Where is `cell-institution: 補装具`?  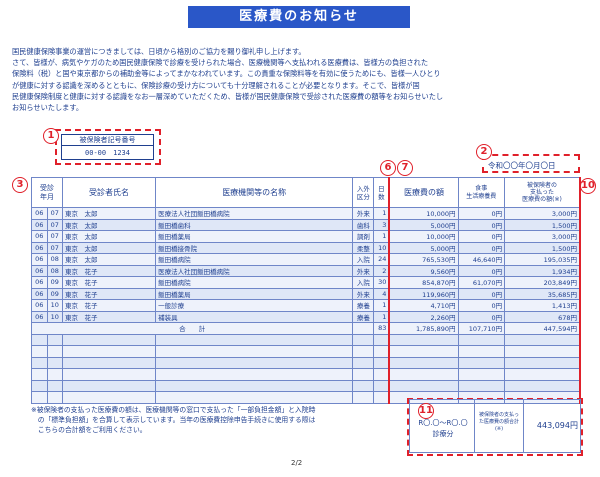 cell-institution: 補装具 is located at coordinates (254, 316).